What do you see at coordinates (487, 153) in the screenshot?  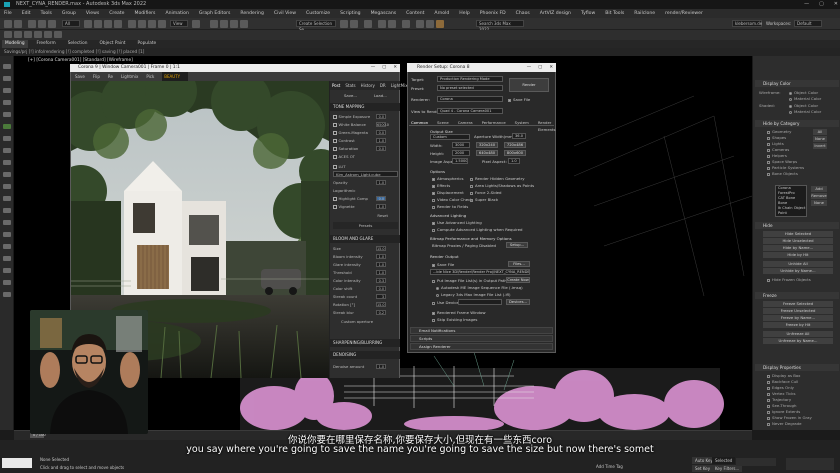 I see `preset-640: 640x480` at bounding box center [487, 153].